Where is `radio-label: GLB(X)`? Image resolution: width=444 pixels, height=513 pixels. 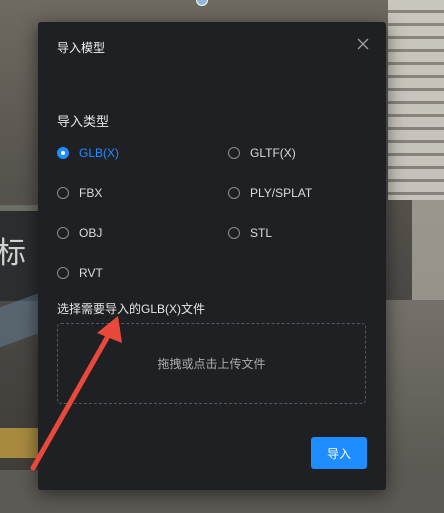 radio-label: GLB(X) is located at coordinates (99, 153).